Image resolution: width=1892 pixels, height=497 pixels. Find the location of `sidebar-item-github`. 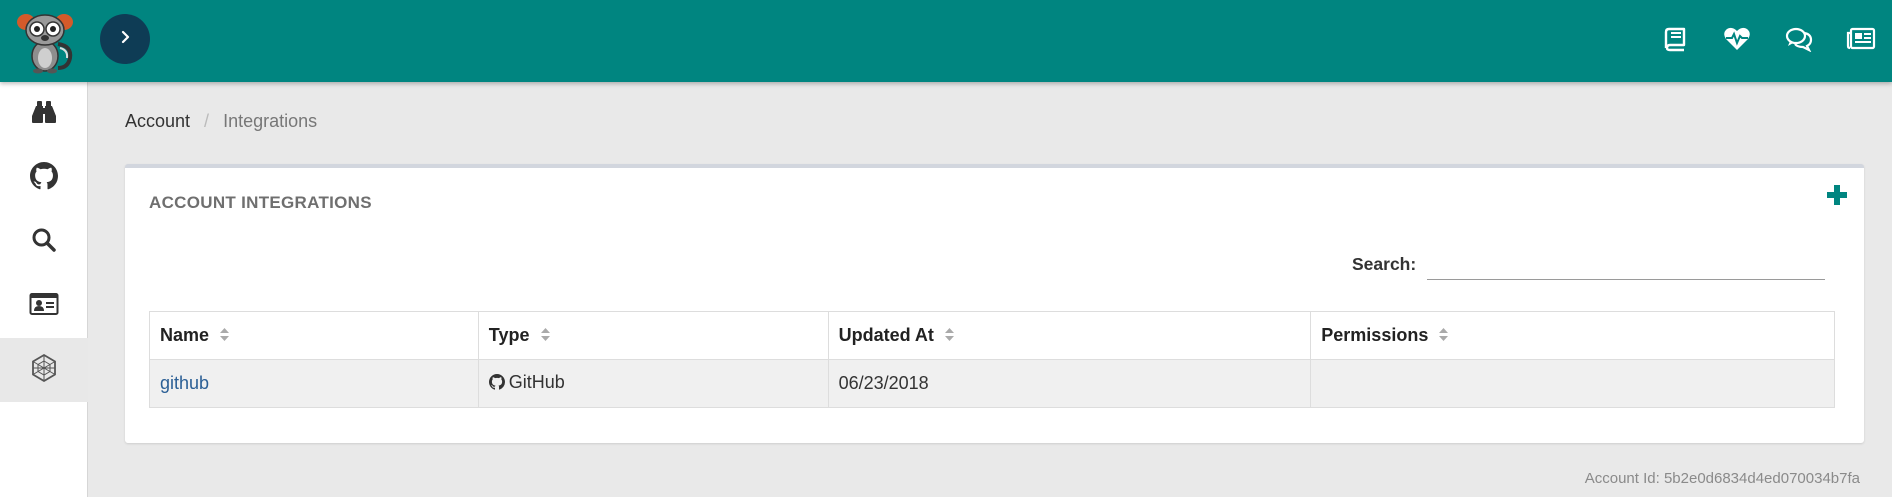

sidebar-item-github is located at coordinates (44, 178).